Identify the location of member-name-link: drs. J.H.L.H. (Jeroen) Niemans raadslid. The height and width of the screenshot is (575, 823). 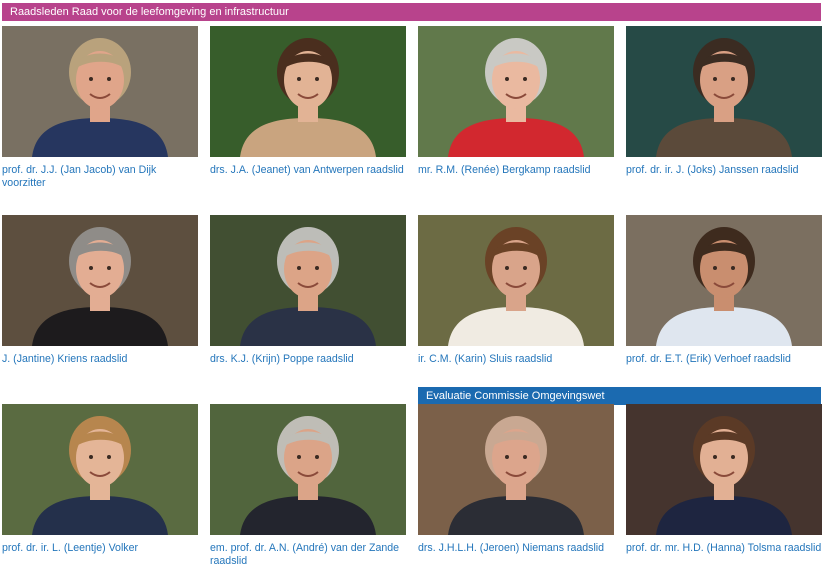
(516, 548).